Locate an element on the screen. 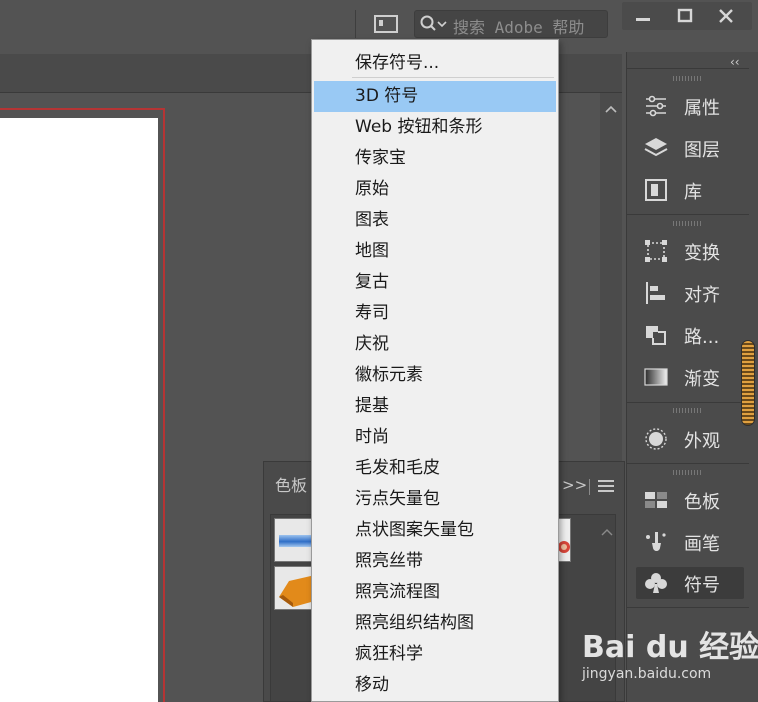 This screenshot has width=758, height=702. watermark-brand: Bai du 经验 is located at coordinates (670, 647).